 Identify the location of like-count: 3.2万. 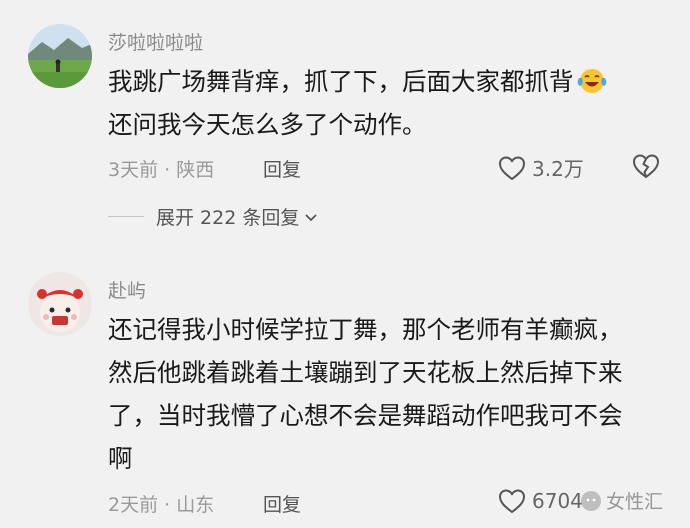
(558, 169).